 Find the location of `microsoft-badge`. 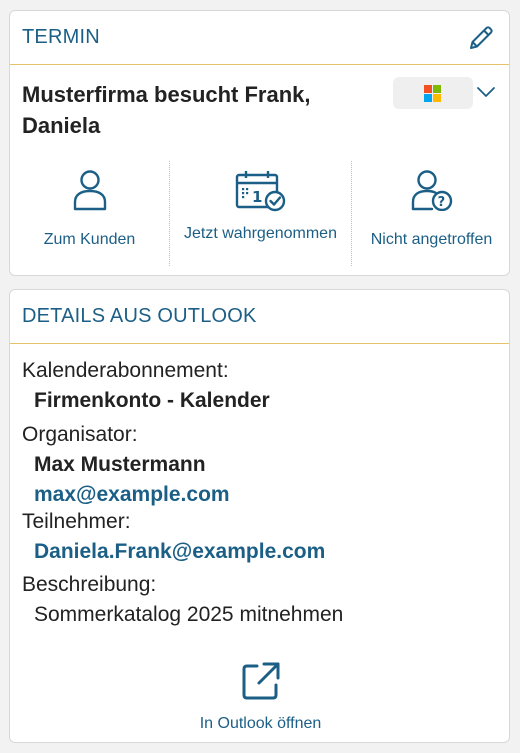

microsoft-badge is located at coordinates (433, 93).